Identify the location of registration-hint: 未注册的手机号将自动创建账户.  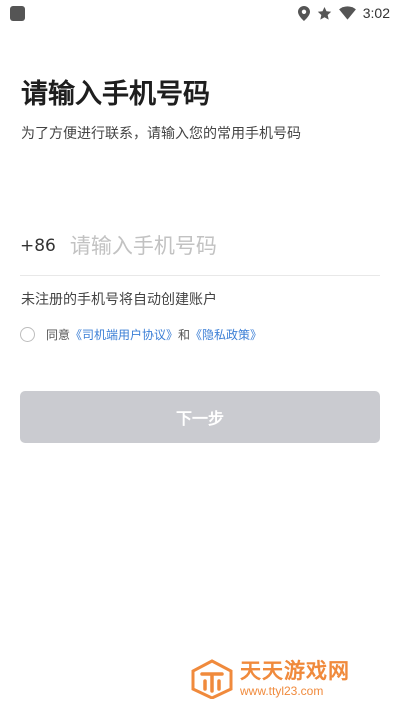
(119, 300).